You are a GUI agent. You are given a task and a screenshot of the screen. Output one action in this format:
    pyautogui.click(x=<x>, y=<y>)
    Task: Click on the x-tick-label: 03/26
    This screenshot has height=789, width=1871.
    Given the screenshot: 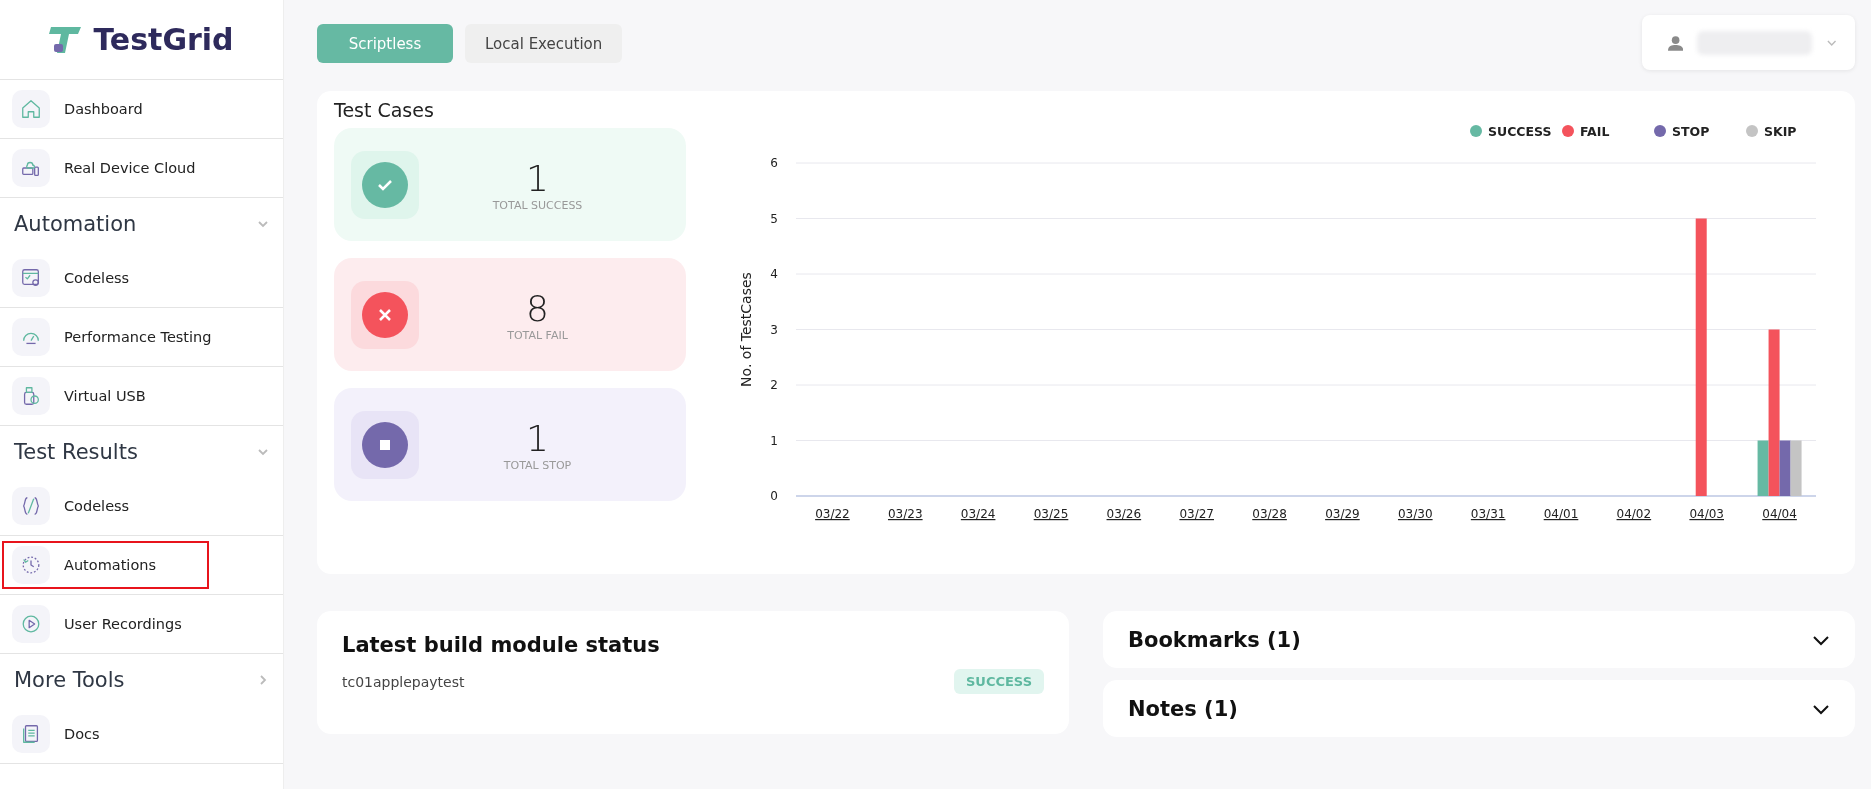 What is the action you would take?
    pyautogui.click(x=1124, y=514)
    